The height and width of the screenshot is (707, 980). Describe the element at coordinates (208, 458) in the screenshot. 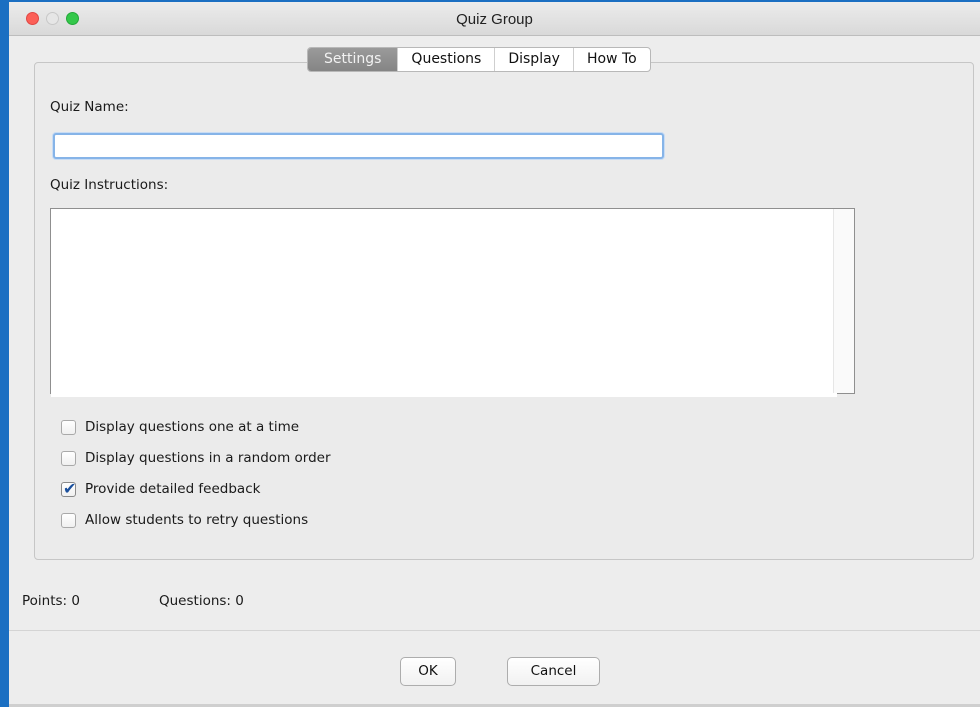

I see `option-label: Display questions in a random order` at that location.